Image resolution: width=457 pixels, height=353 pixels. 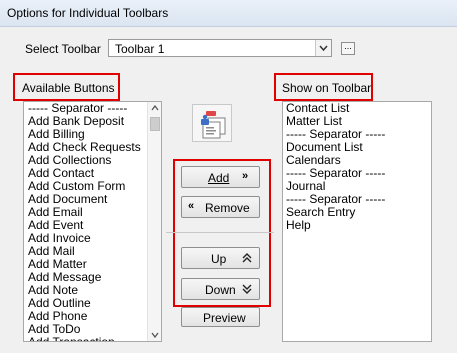 What do you see at coordinates (245, 176) in the screenshot?
I see `double-chevron-right-icon: »` at bounding box center [245, 176].